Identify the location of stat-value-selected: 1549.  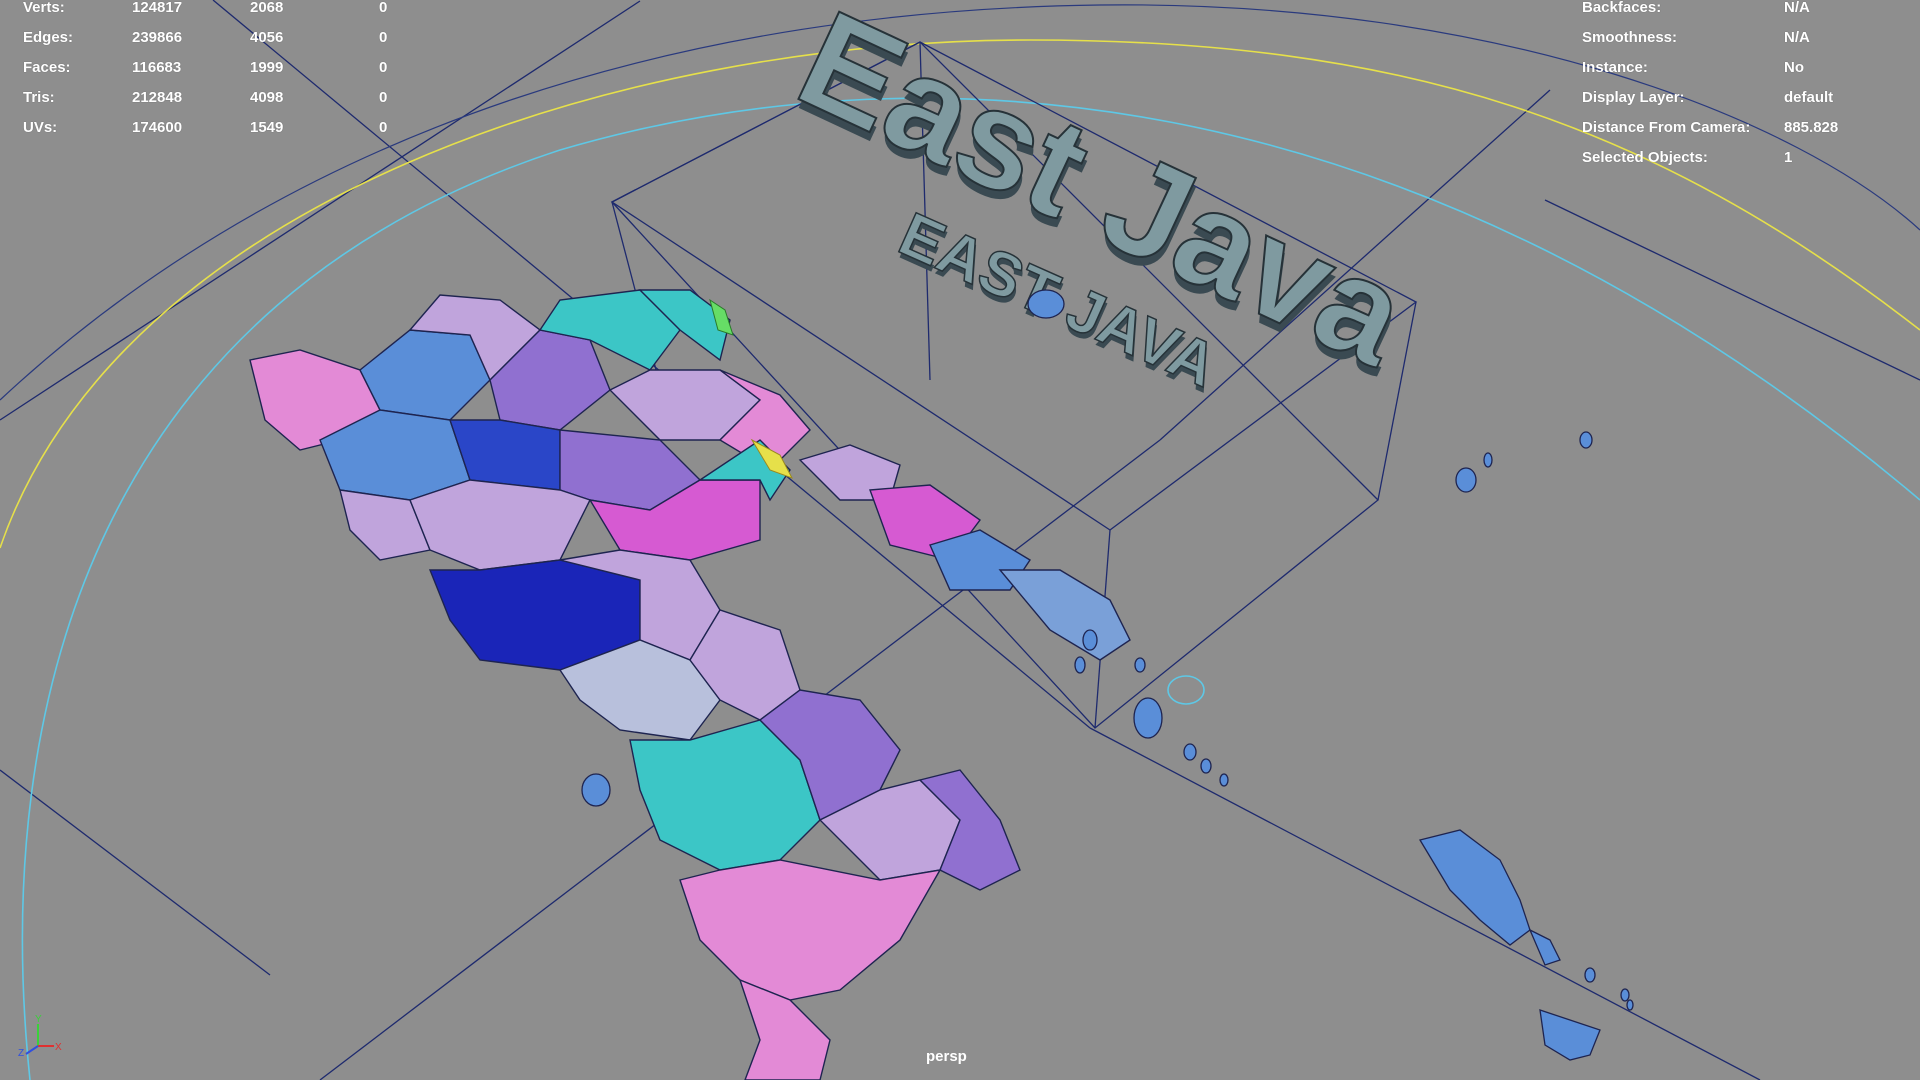
(267, 127).